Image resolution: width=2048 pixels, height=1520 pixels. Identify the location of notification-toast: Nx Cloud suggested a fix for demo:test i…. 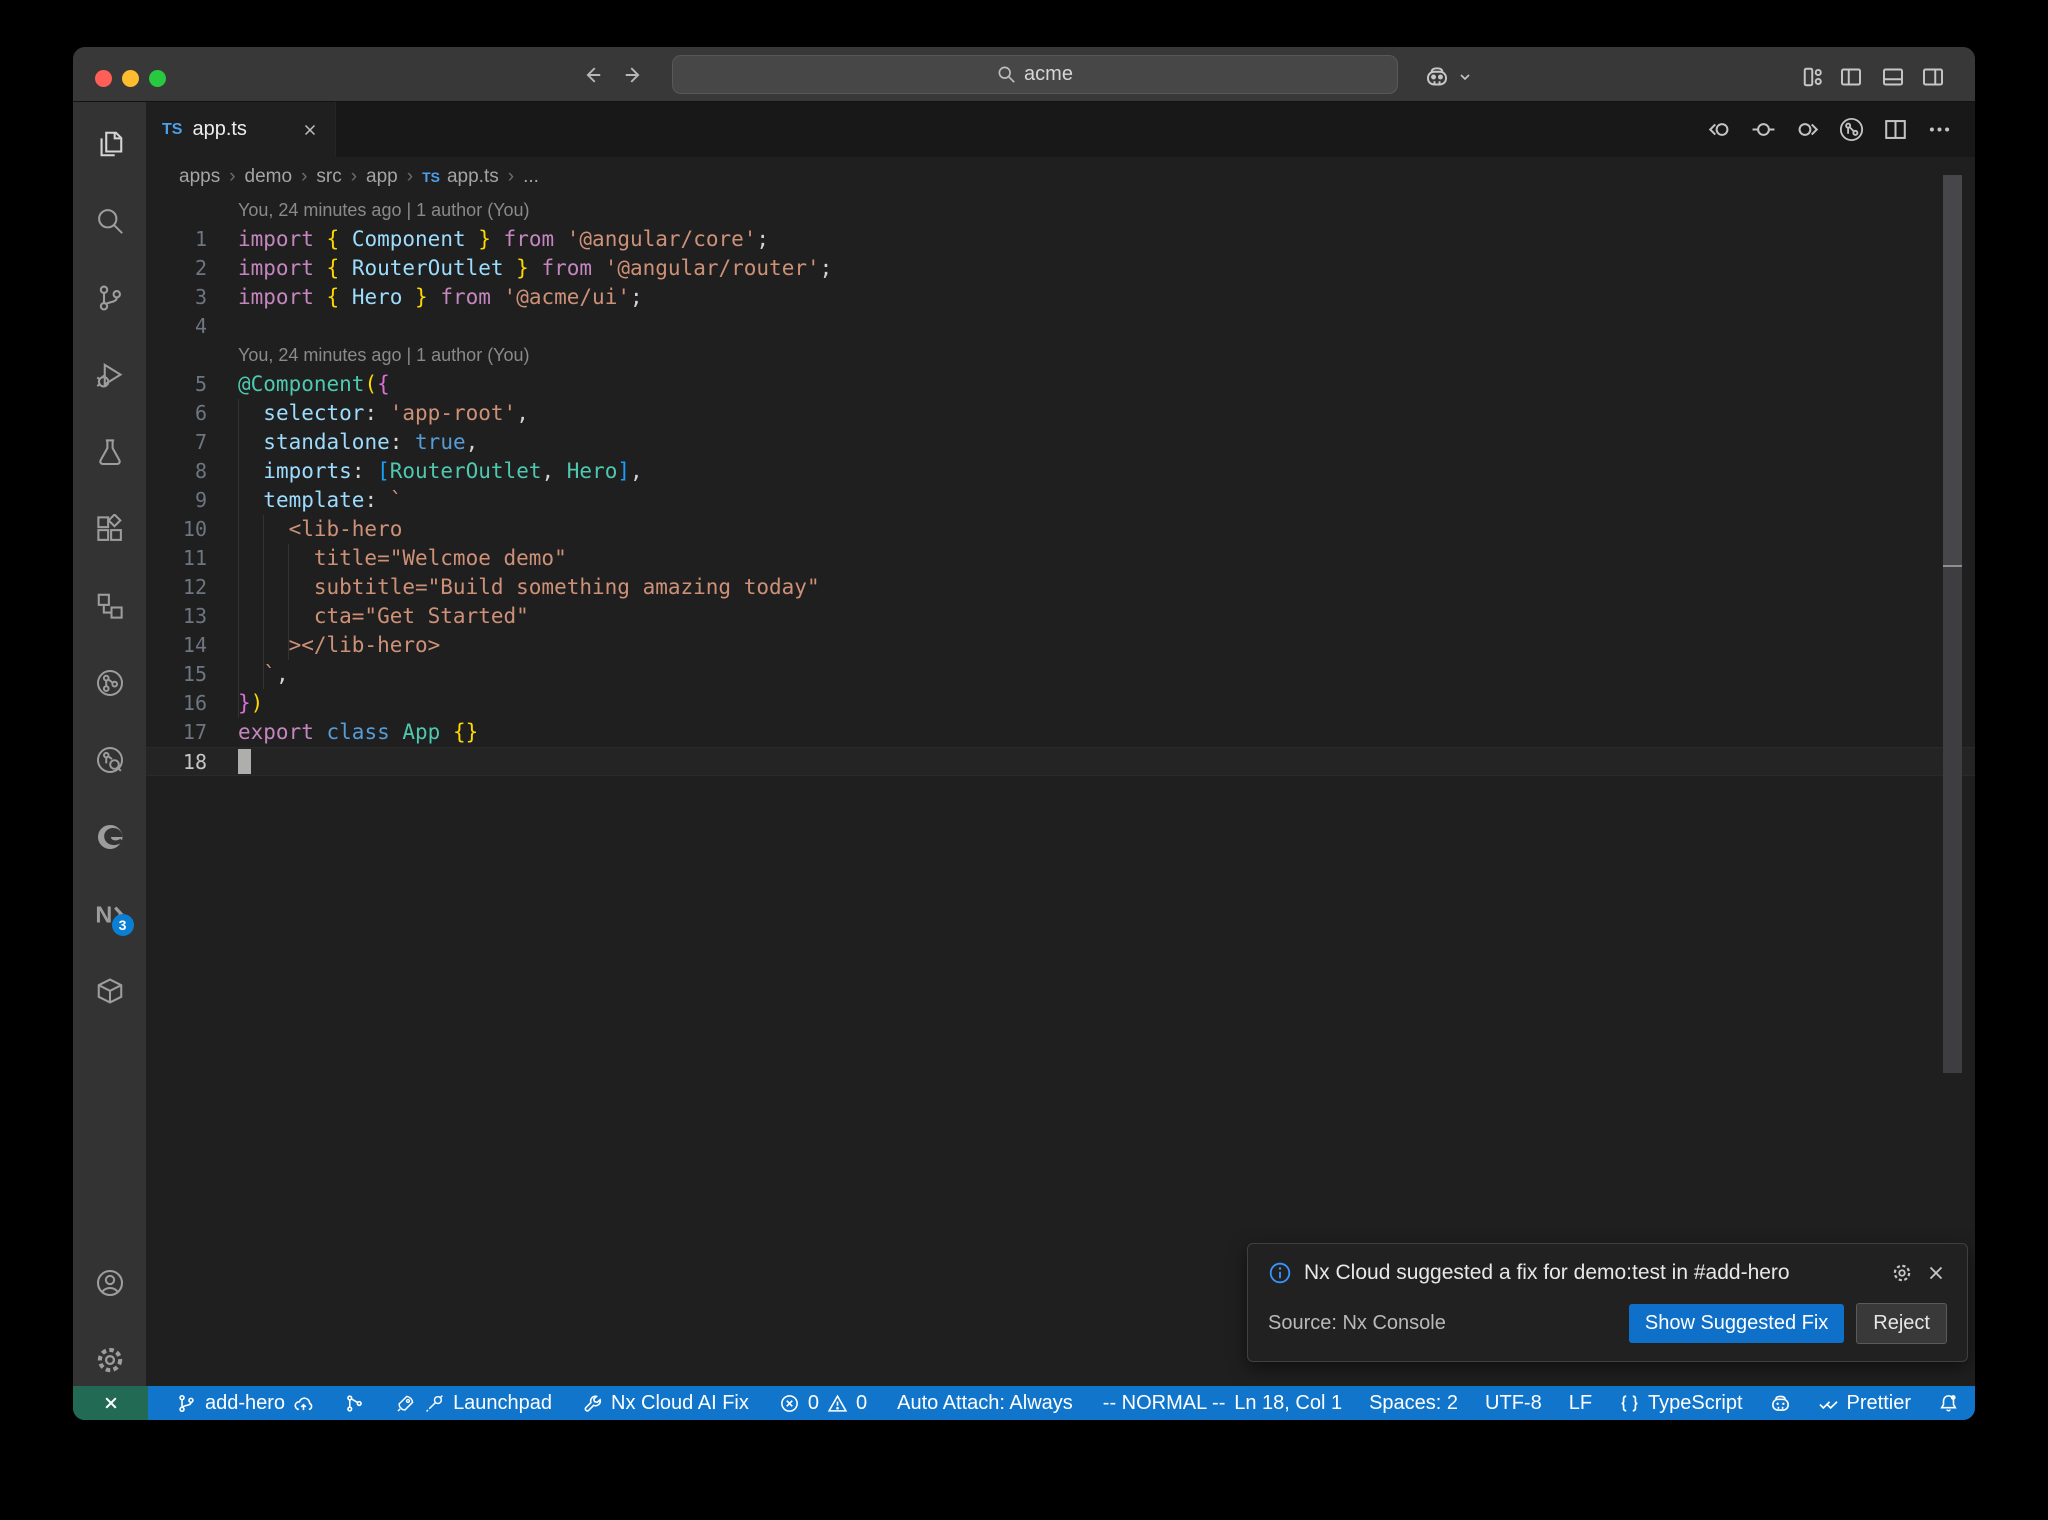
(1607, 1302).